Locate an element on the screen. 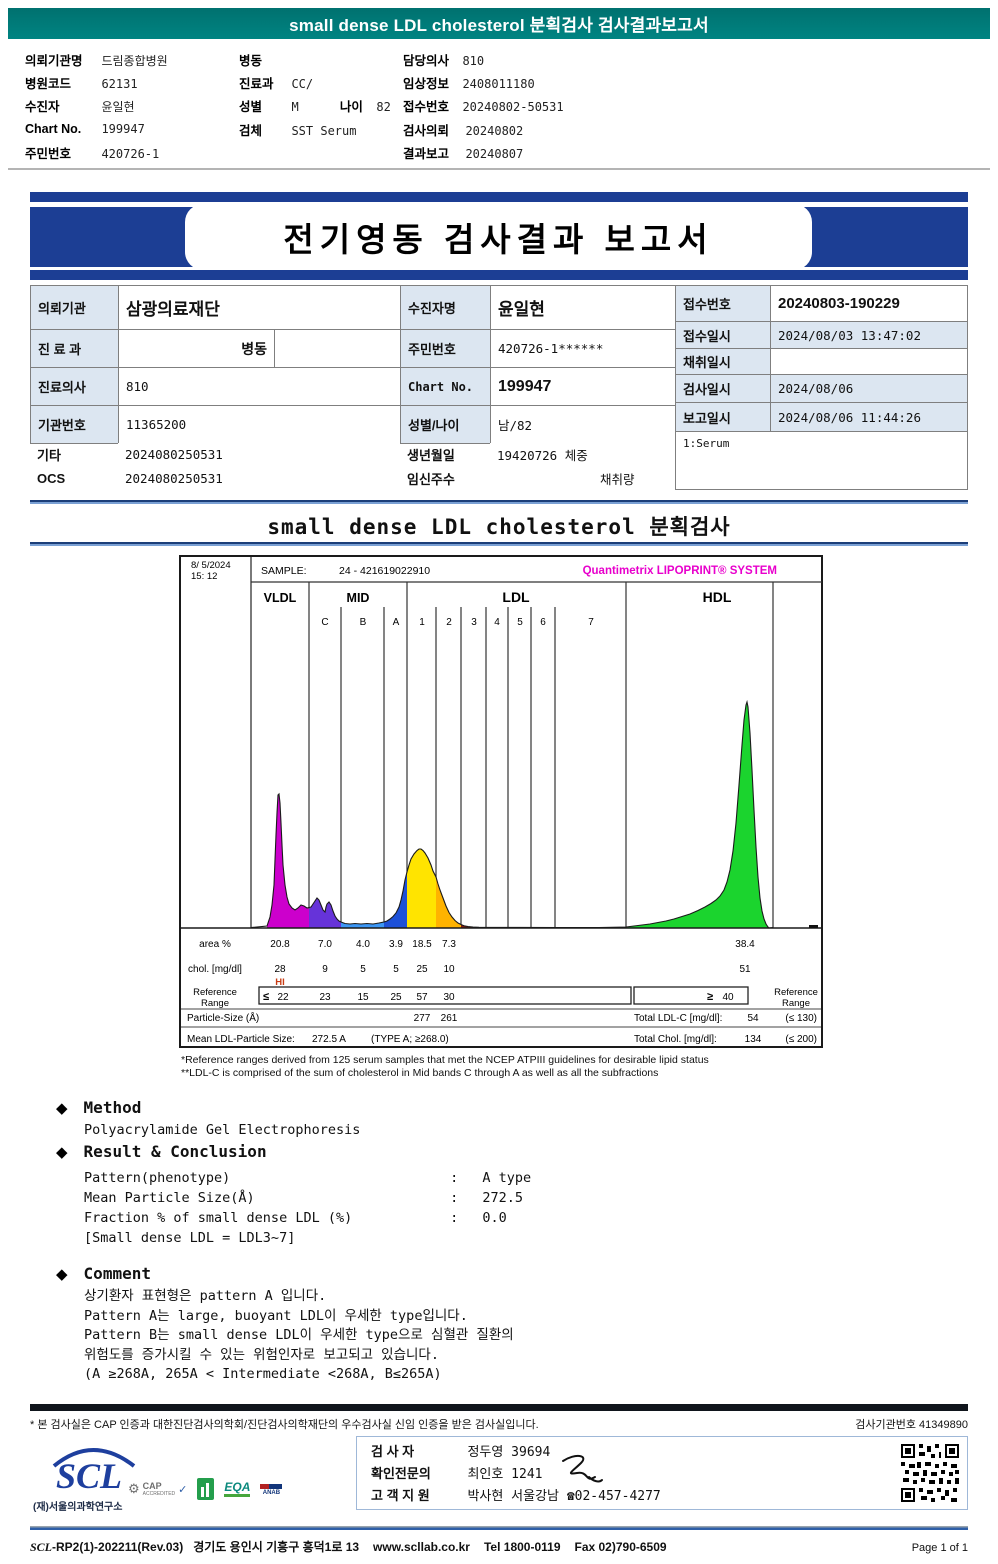 Image resolution: width=998 pixels, height=1564 pixels. ref-label-left: Range is located at coordinates (215, 1003).